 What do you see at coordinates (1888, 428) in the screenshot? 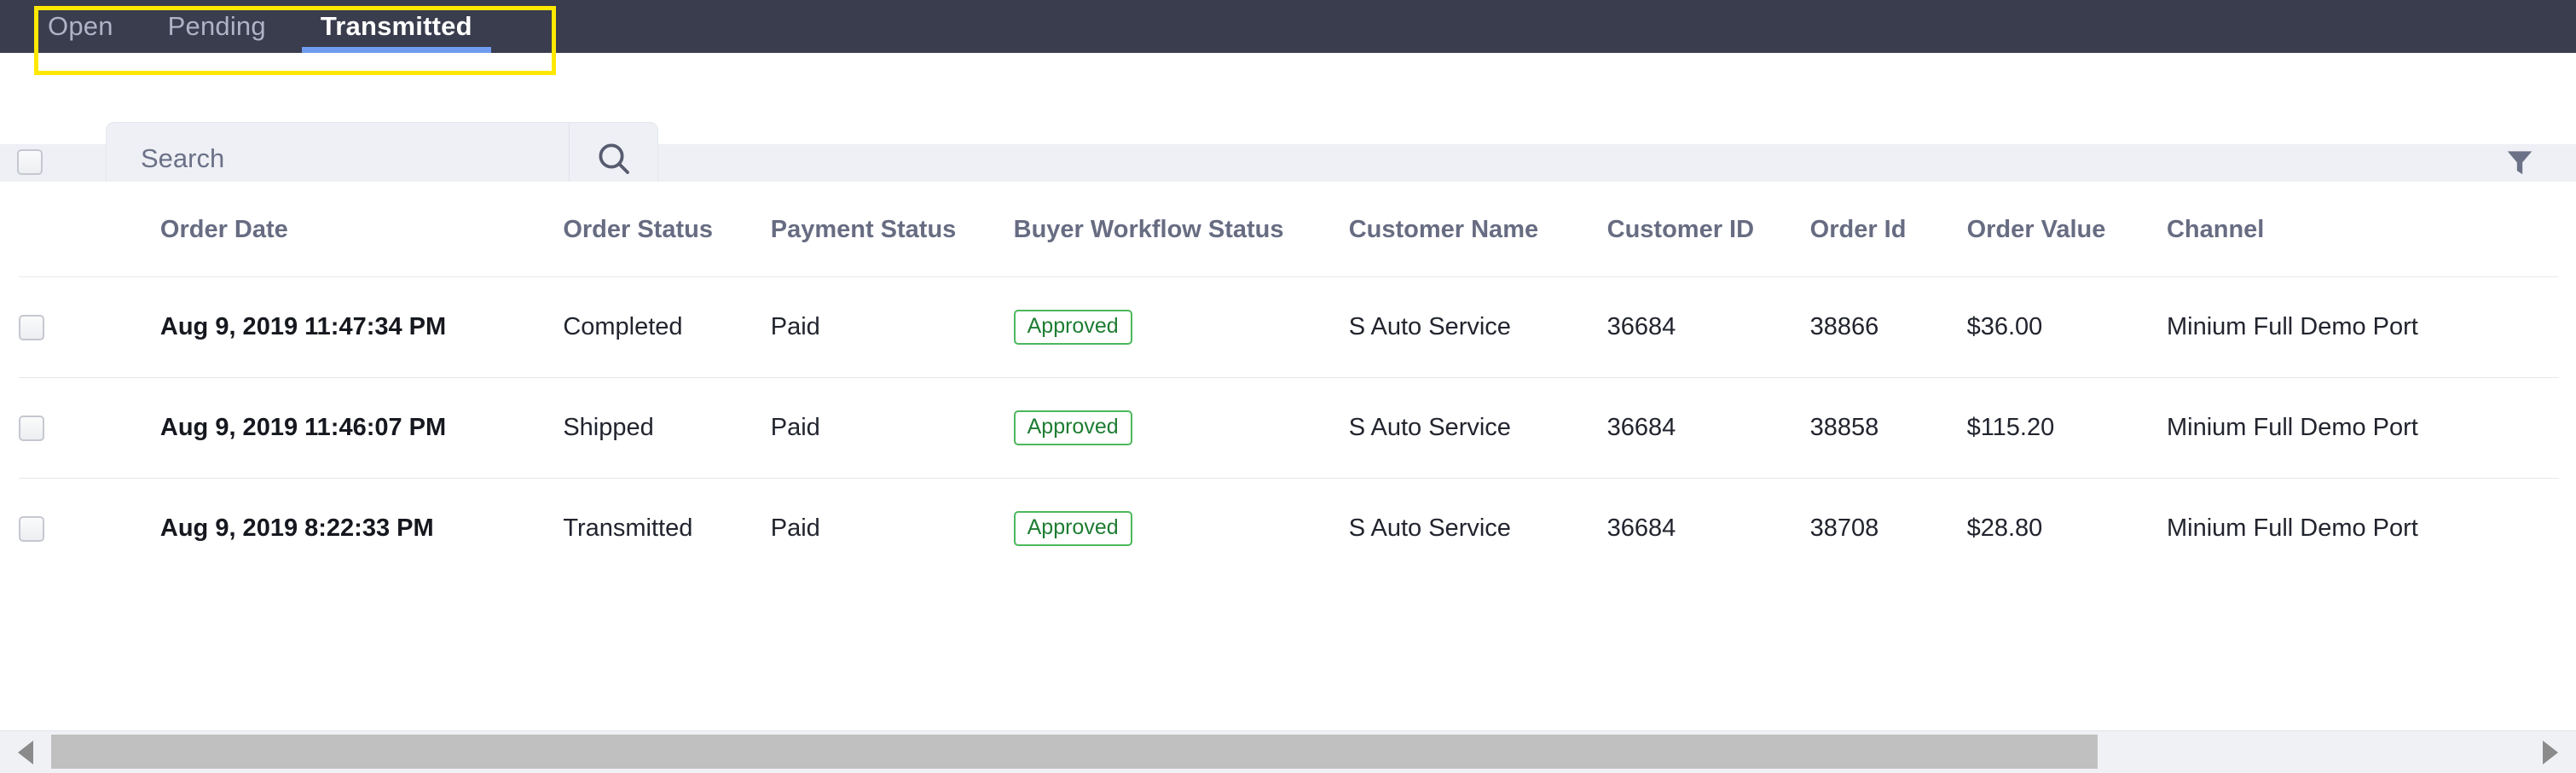
I see `cell-order-id: 38858` at bounding box center [1888, 428].